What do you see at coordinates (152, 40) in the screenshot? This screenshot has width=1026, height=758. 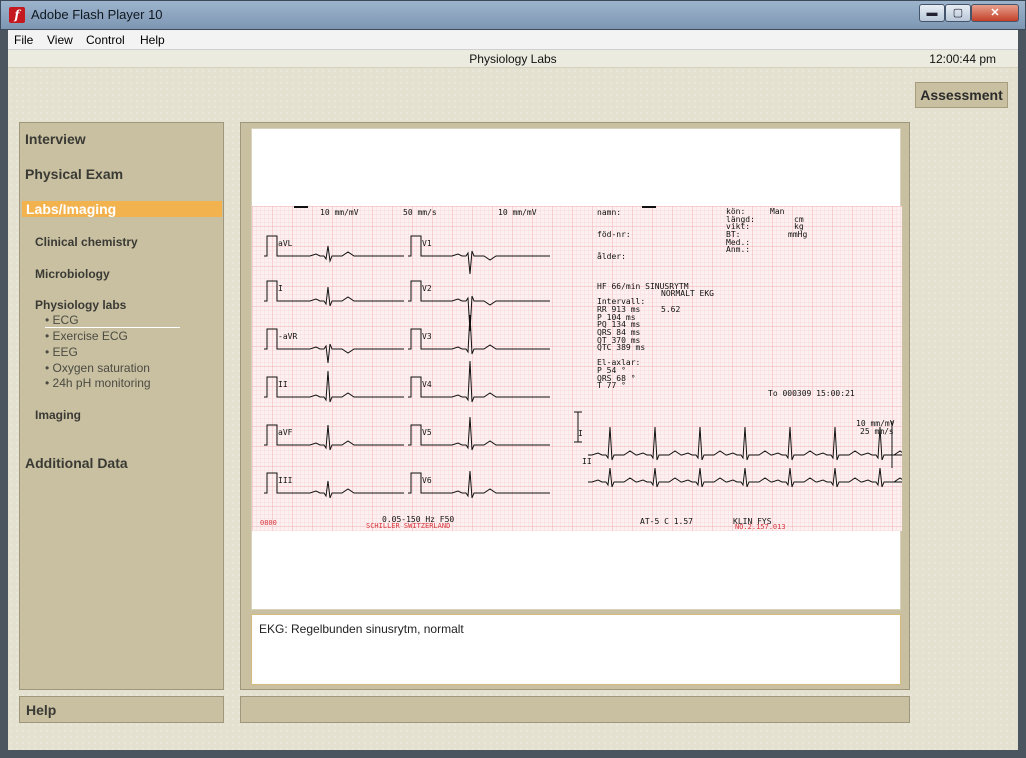 I see `menu-help: Help` at bounding box center [152, 40].